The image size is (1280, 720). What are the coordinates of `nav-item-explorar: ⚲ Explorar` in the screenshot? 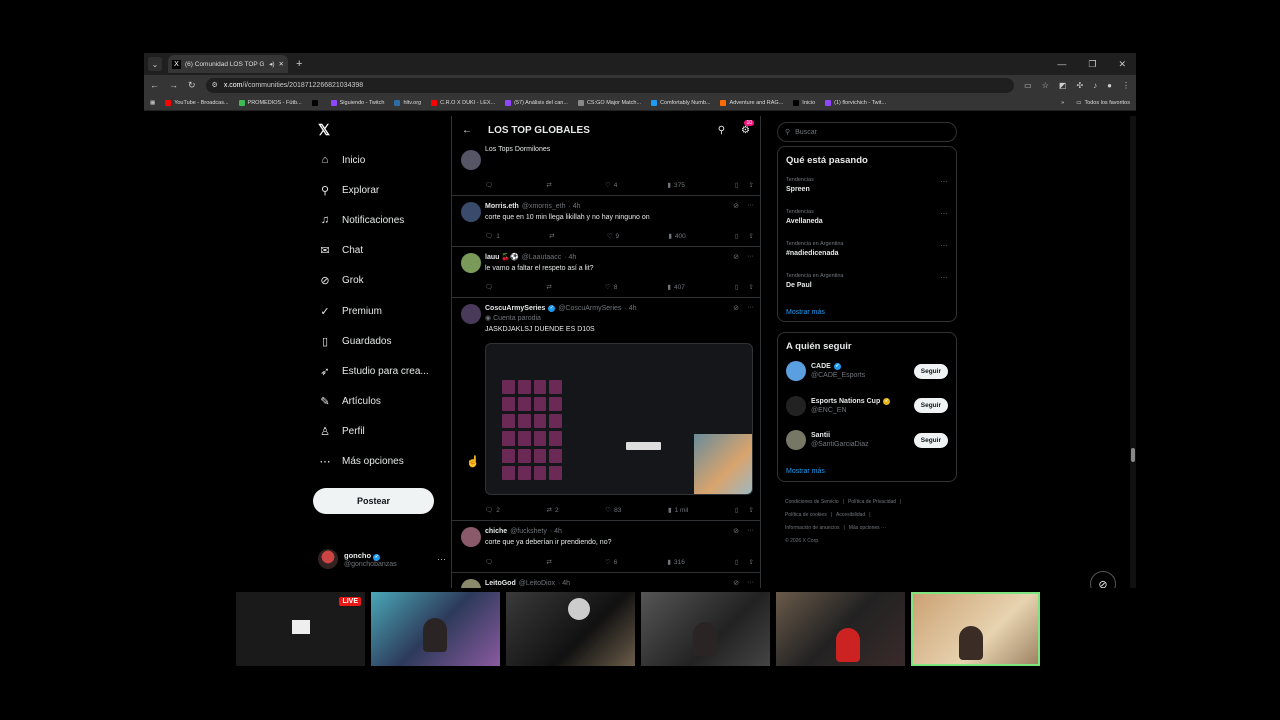 It's located at (349, 190).